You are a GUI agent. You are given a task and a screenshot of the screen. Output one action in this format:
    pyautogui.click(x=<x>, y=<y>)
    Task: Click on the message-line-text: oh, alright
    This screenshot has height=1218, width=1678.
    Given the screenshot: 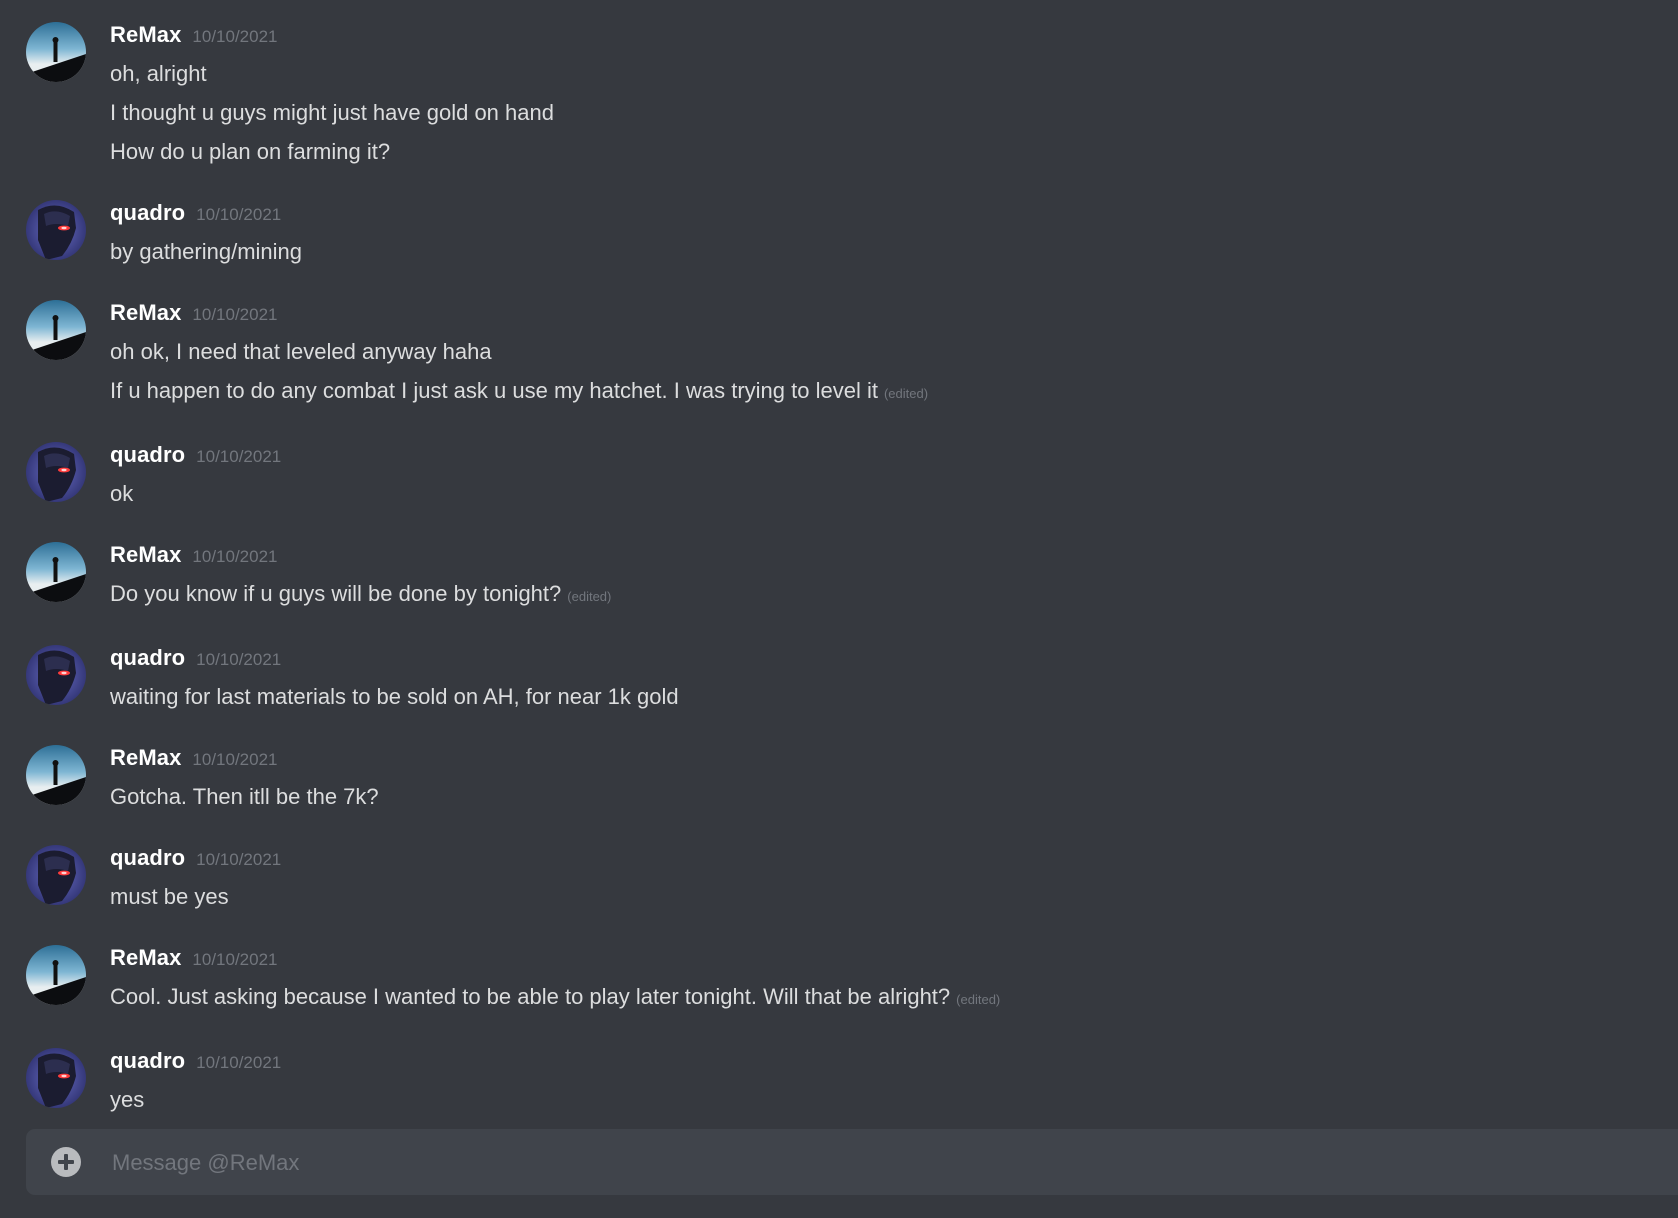 What is the action you would take?
    pyautogui.click(x=158, y=73)
    